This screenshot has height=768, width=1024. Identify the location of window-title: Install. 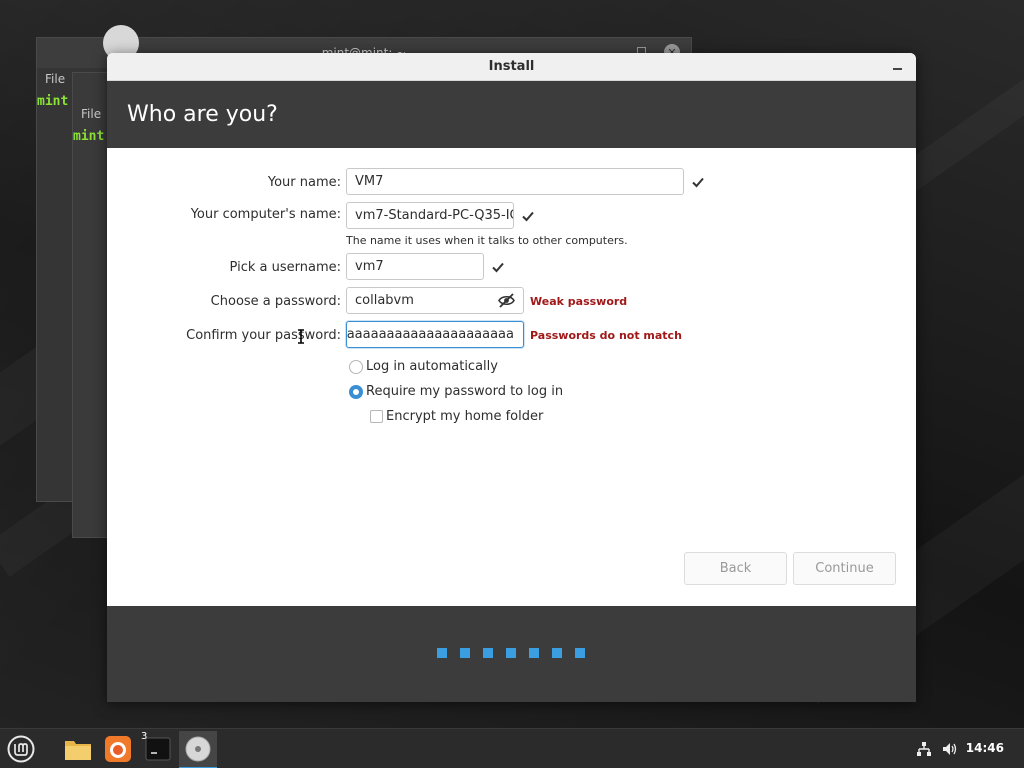
(511, 66).